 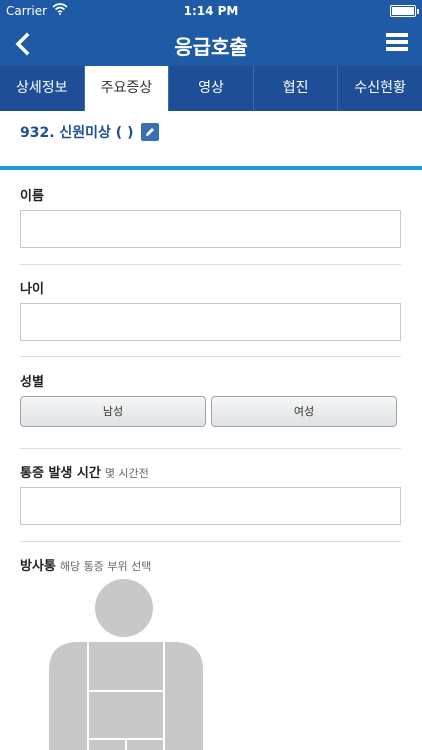 I want to click on radiating-pain-label: 방사통 해당 통증 부위 선택, so click(x=85, y=564).